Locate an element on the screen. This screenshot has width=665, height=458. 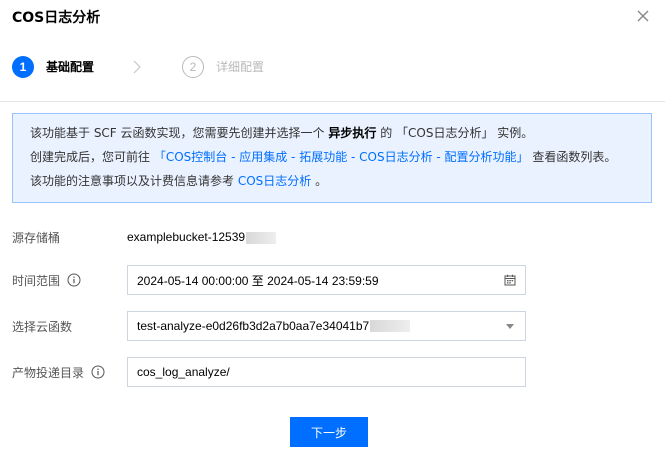
header-divider is located at coordinates (332, 101).